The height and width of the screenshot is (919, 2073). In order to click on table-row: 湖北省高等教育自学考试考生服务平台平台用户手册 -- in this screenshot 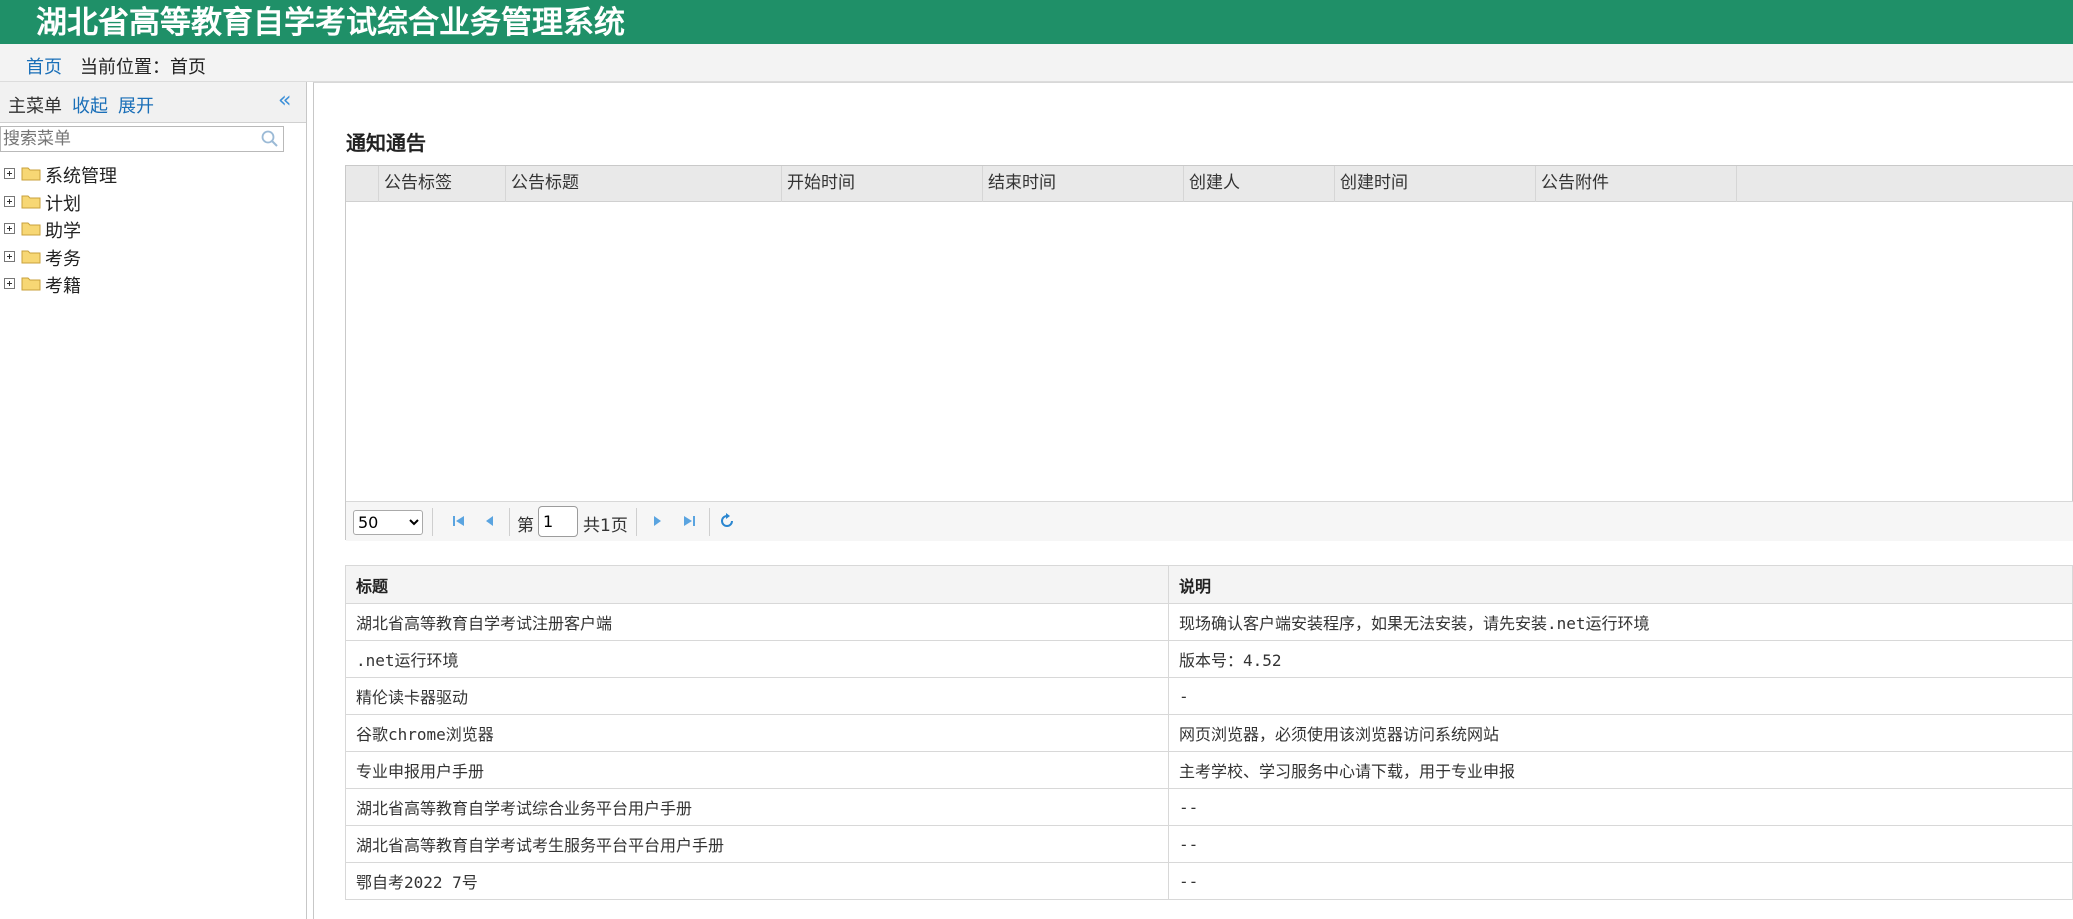, I will do `click(1209, 844)`.